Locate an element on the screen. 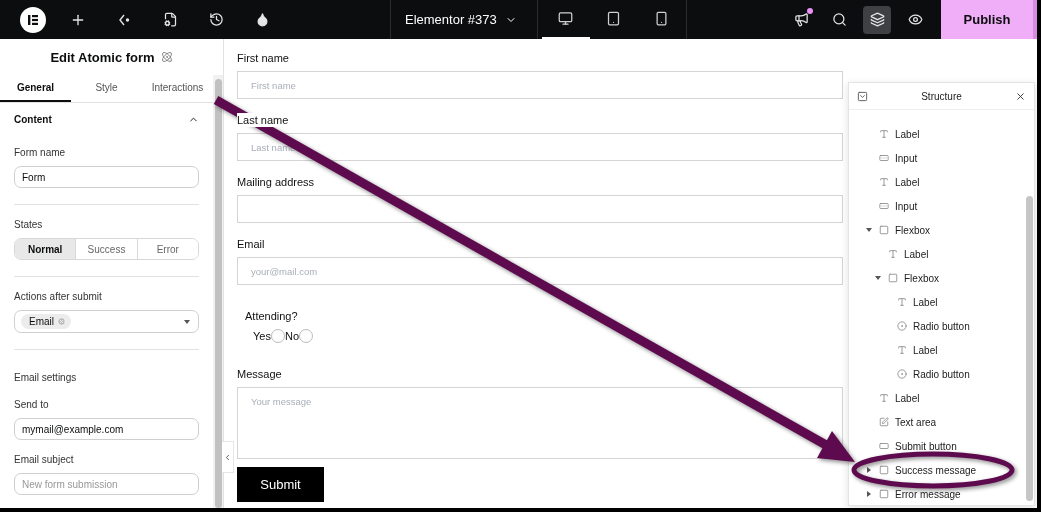 This screenshot has width=1041, height=512. layers-button is located at coordinates (877, 19).